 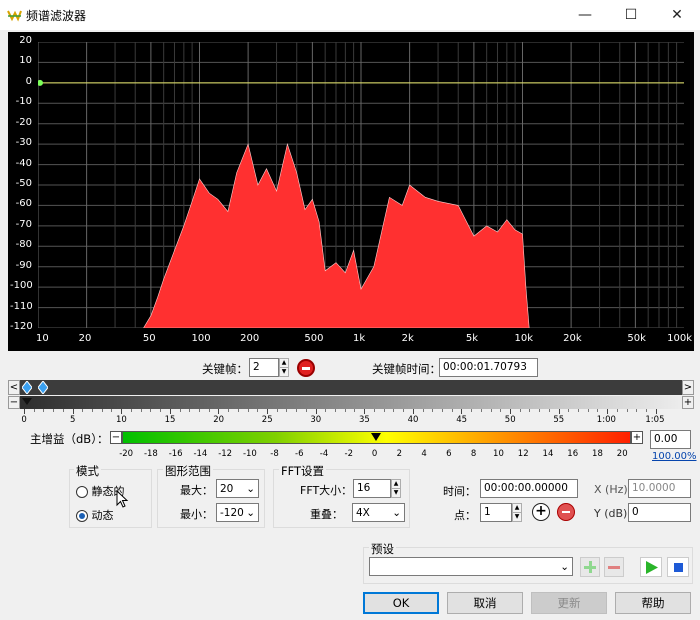 What do you see at coordinates (237, 512) in the screenshot?
I see `min-select: -120 ⌄` at bounding box center [237, 512].